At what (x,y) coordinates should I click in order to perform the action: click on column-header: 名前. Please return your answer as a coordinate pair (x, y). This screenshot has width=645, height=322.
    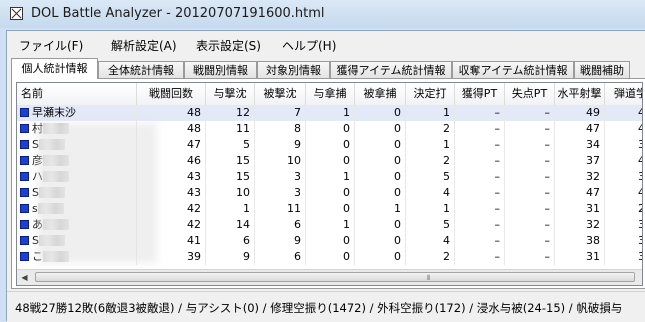
    Looking at the image, I should click on (77, 94).